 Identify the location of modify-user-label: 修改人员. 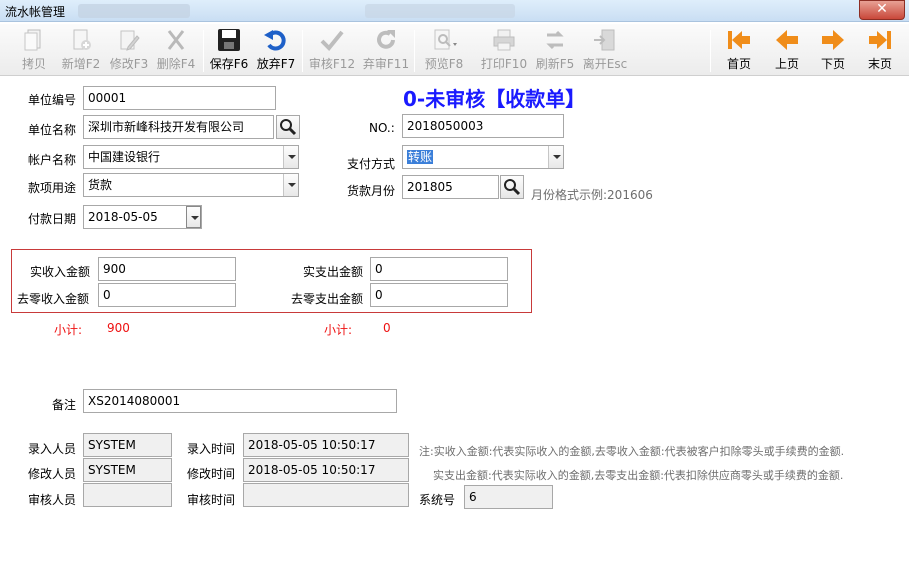
(52, 474).